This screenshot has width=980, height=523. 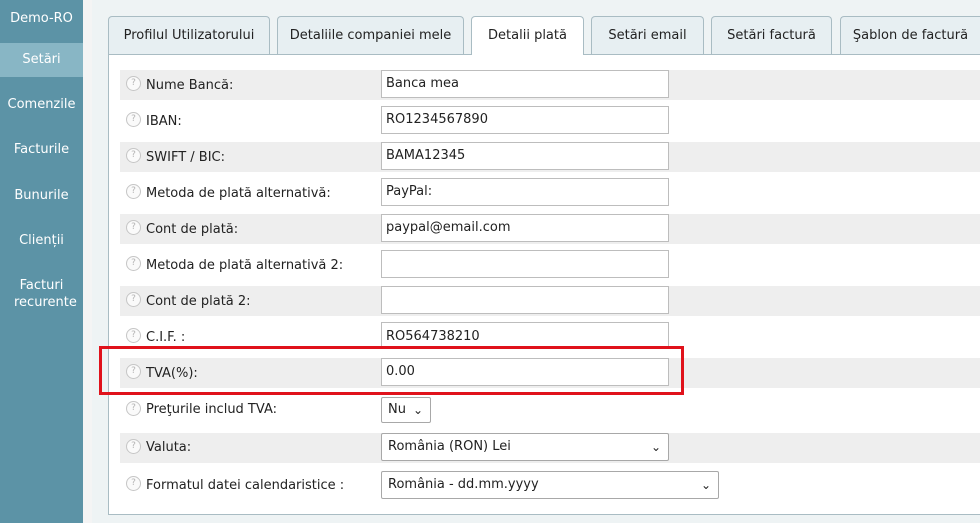 I want to click on tab-sablon-factura: Şablon de factură, so click(x=910, y=35).